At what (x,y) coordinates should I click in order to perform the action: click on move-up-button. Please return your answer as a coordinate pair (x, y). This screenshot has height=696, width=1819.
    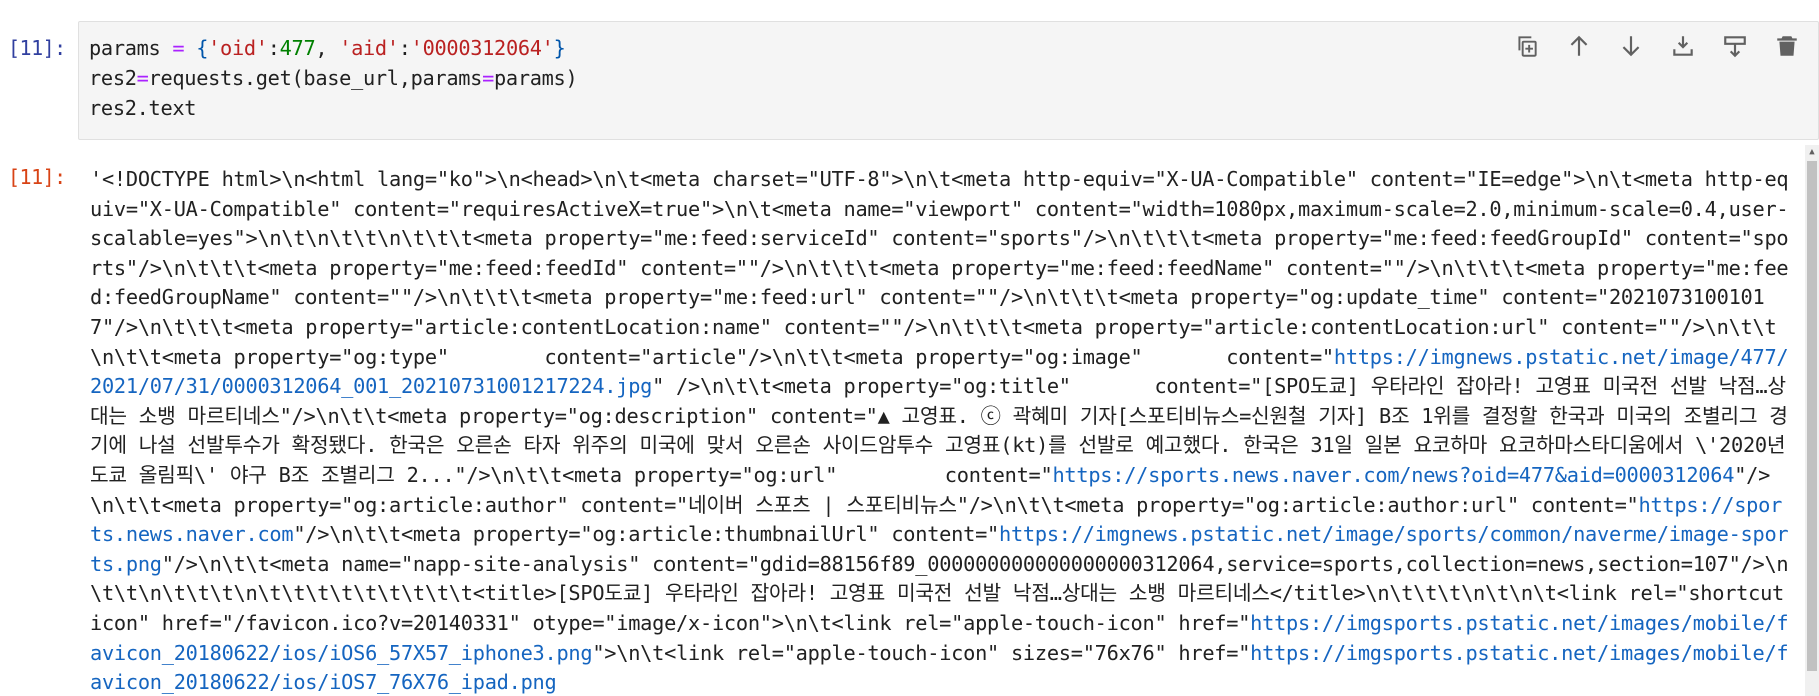
    Looking at the image, I should click on (1579, 46).